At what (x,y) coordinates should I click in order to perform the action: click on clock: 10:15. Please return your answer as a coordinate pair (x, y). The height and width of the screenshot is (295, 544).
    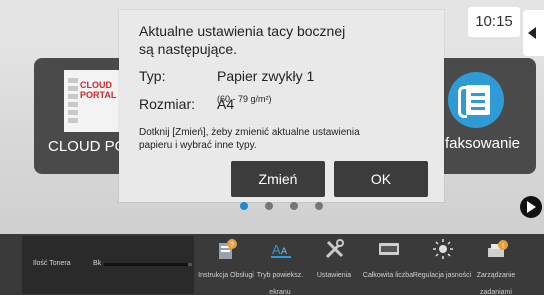
    Looking at the image, I should click on (494, 22).